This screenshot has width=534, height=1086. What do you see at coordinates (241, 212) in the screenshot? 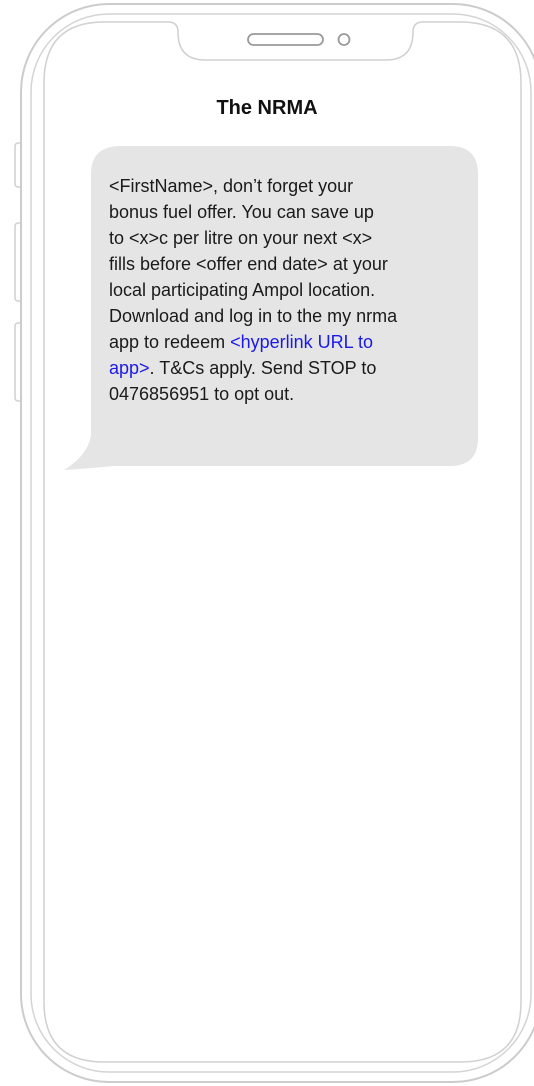
I see `message-line-2: bonus fuel offer. You can save up` at bounding box center [241, 212].